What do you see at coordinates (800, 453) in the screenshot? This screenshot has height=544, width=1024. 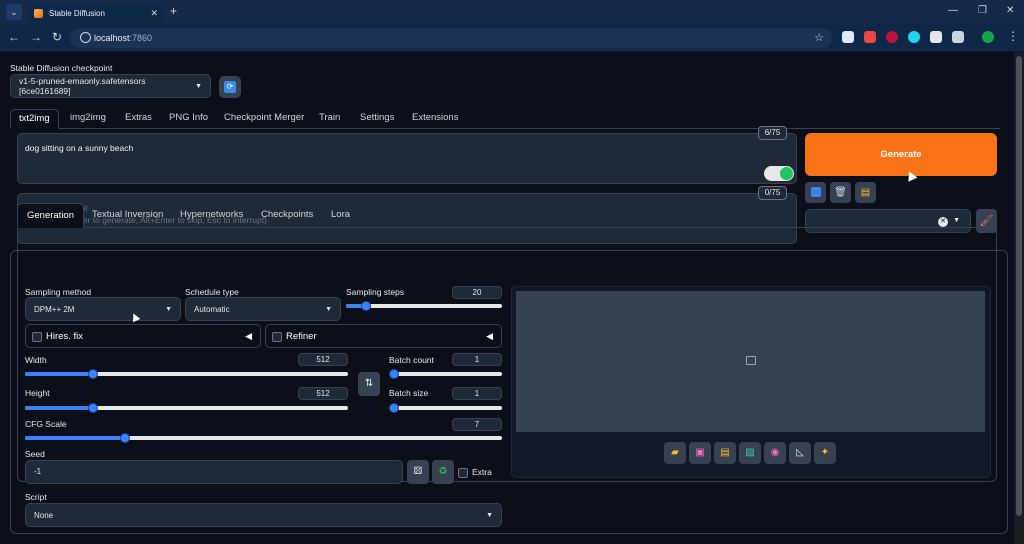 I see `send-to-extras-button: ◺` at bounding box center [800, 453].